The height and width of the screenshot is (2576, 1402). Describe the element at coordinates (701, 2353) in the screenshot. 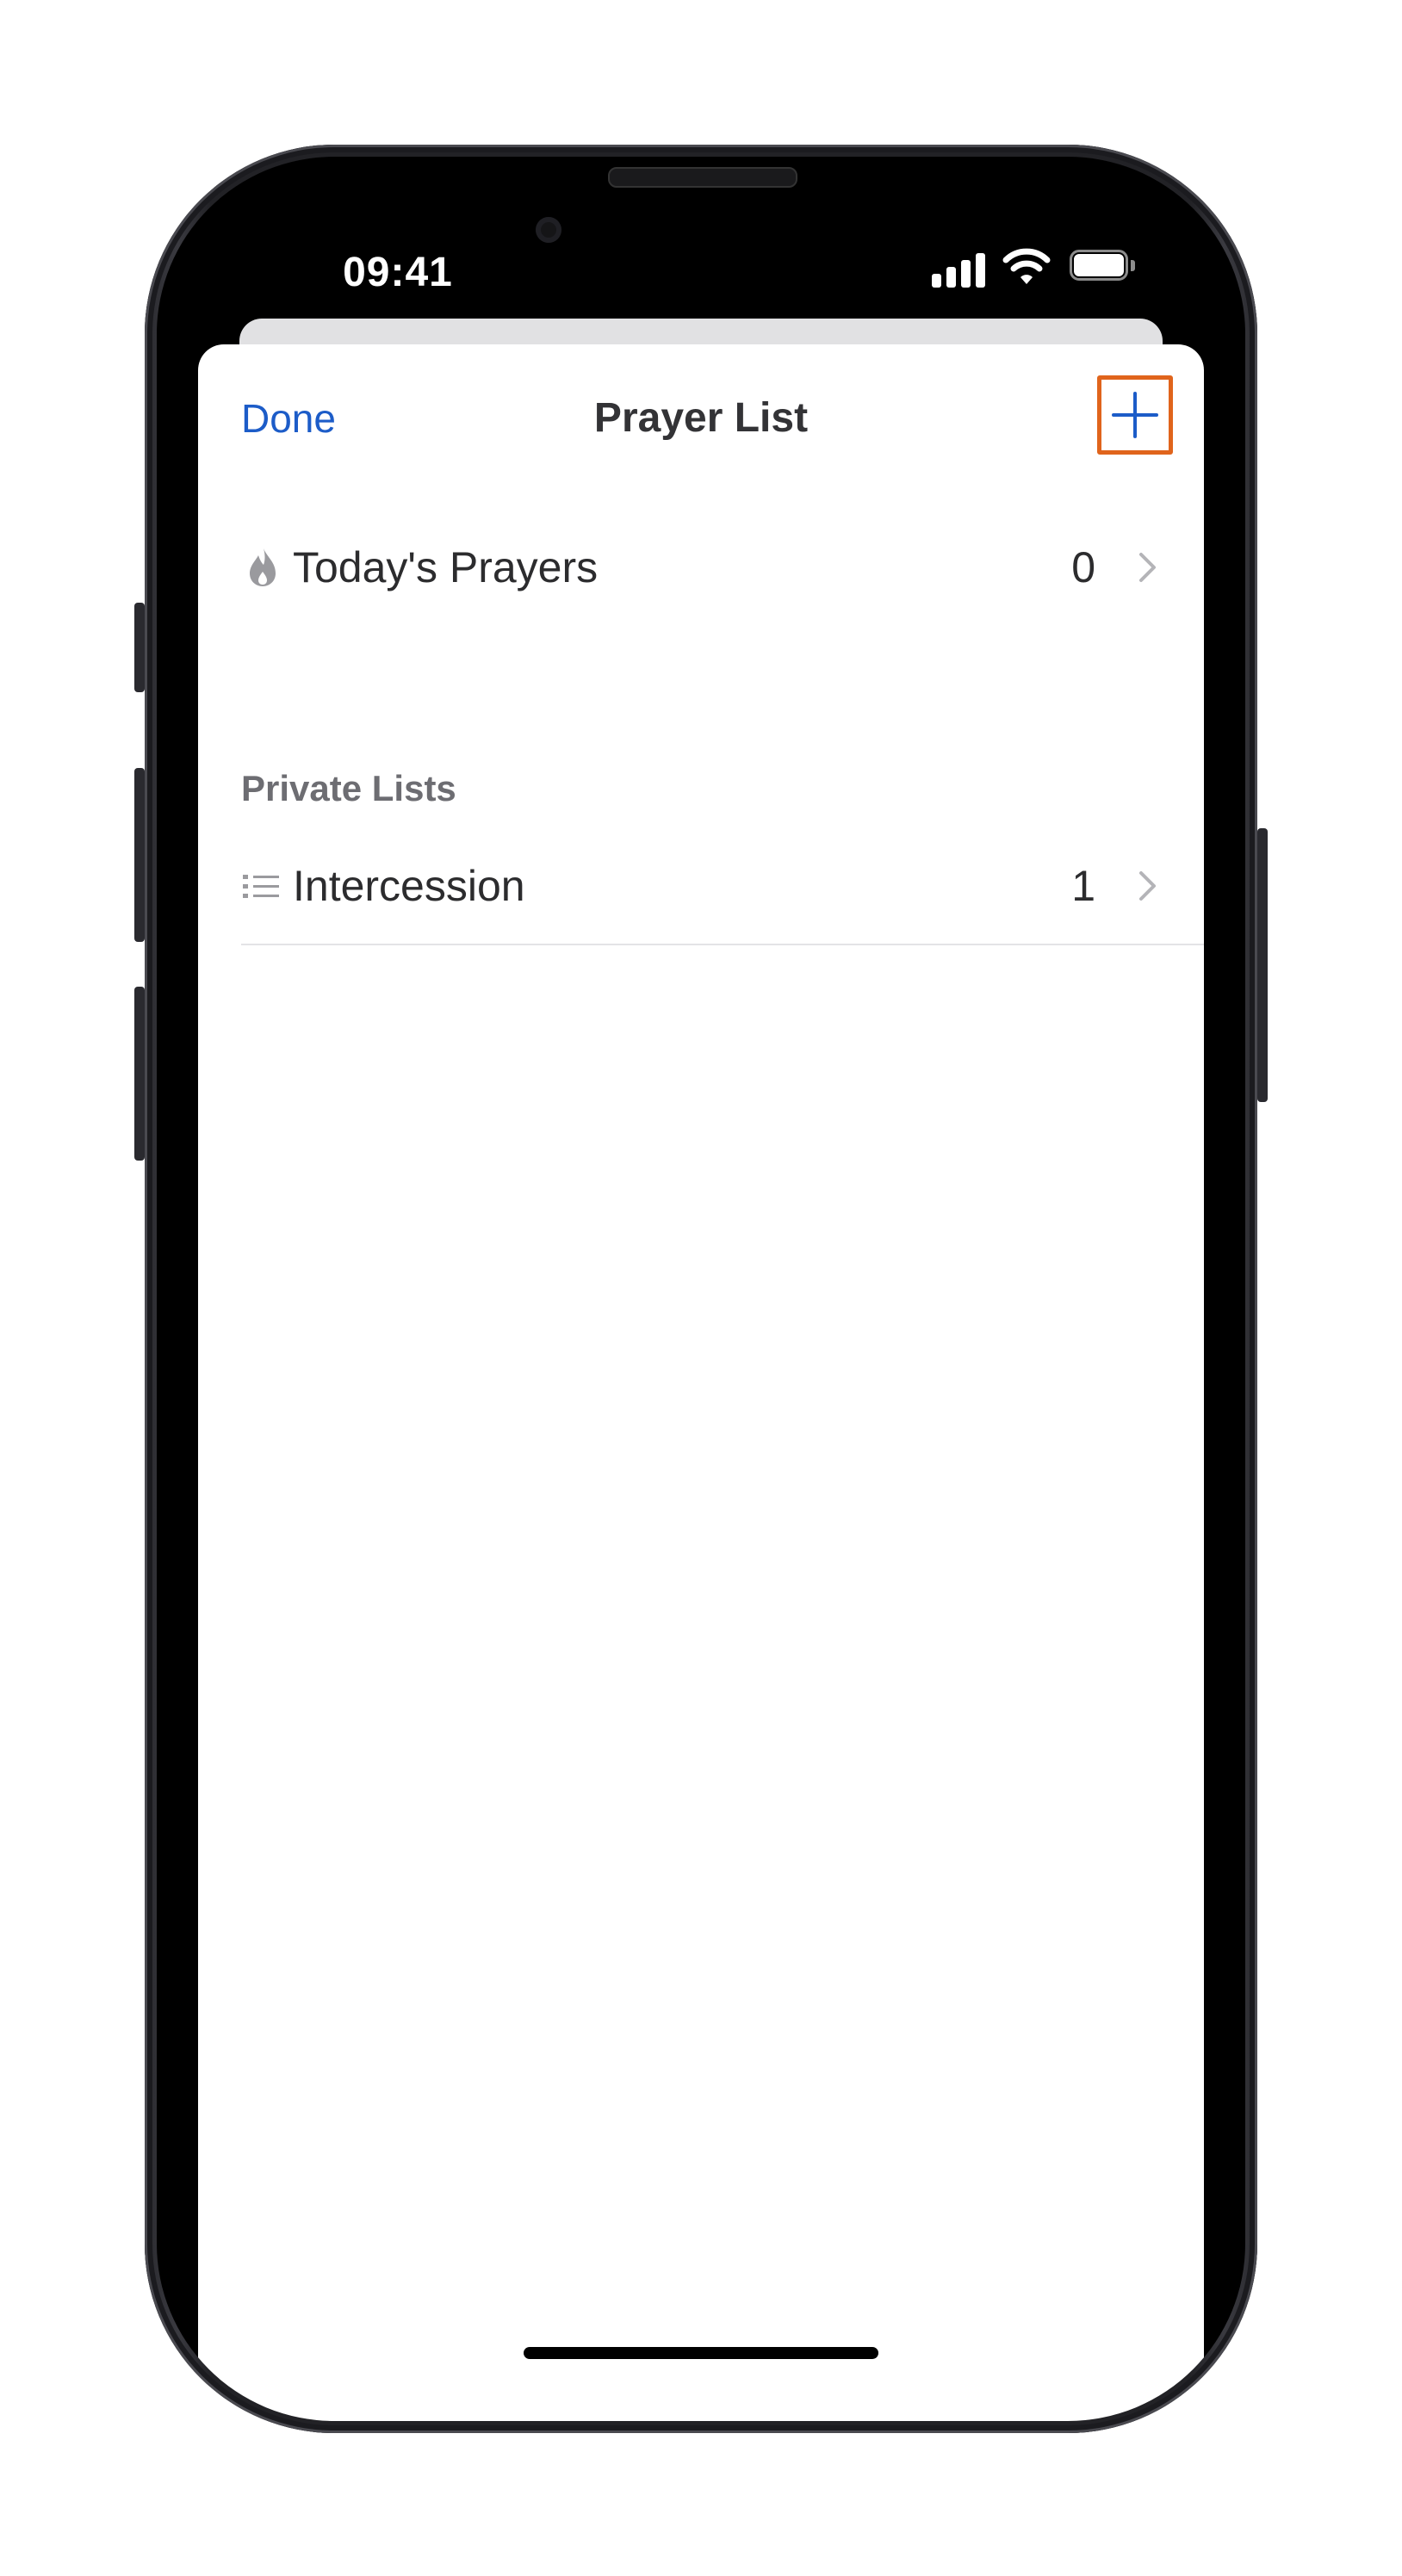

I see `home-indicator` at that location.